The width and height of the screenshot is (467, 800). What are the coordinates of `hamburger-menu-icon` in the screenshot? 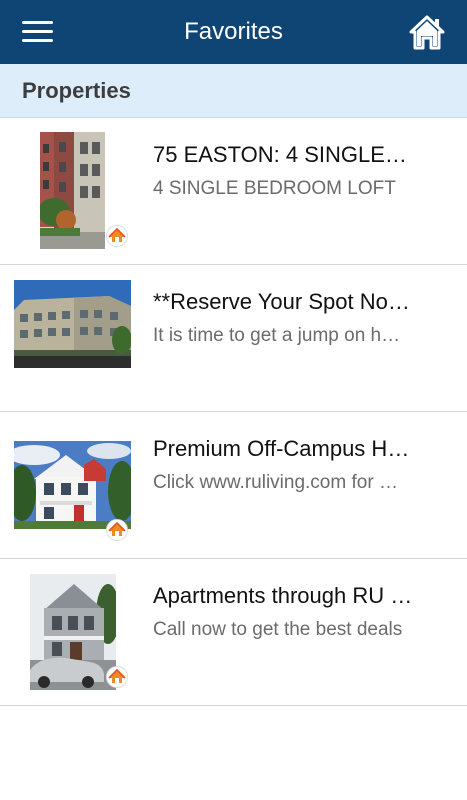 It's located at (38, 32).